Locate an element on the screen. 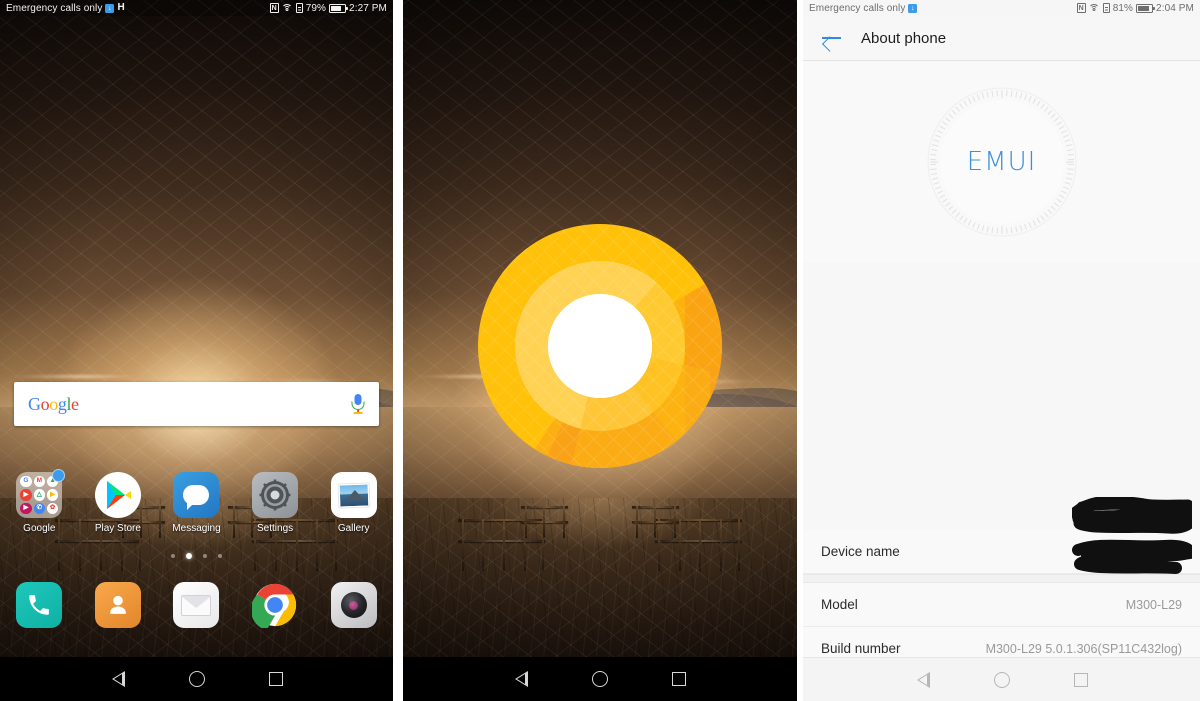 The width and height of the screenshot is (1200, 701). app-google-folder: G M ▲ ▶ △ ▶ ▶ ✆ ✿ Google is located at coordinates (39, 501).